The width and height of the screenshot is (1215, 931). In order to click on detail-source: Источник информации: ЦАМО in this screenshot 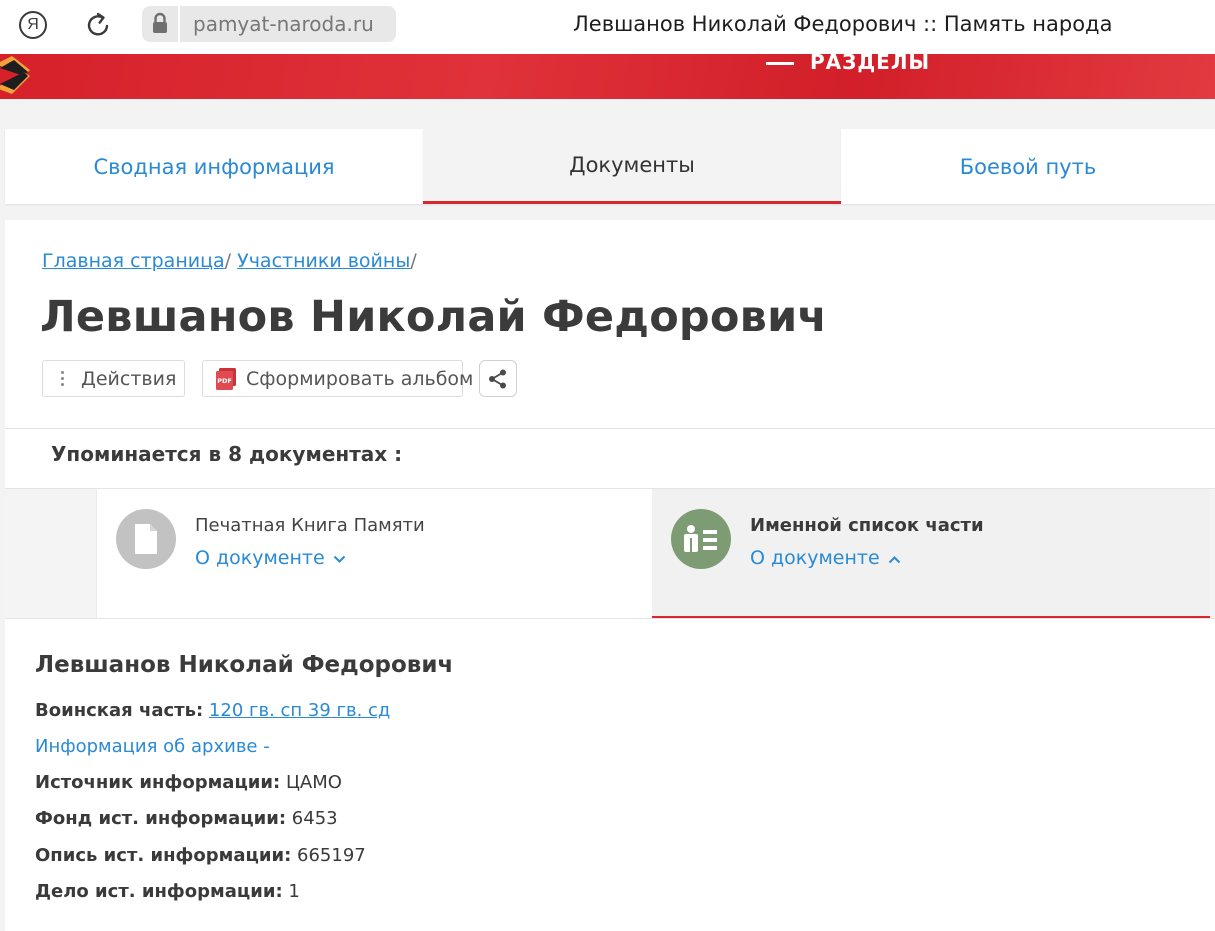, I will do `click(188, 782)`.